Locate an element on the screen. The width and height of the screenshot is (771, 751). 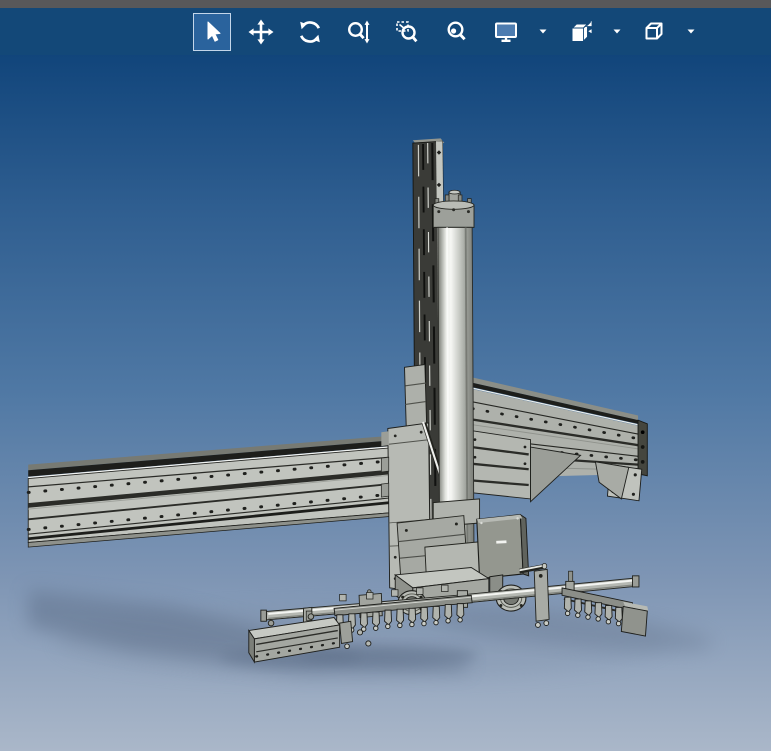
zoom-selected-icon is located at coordinates (457, 32).